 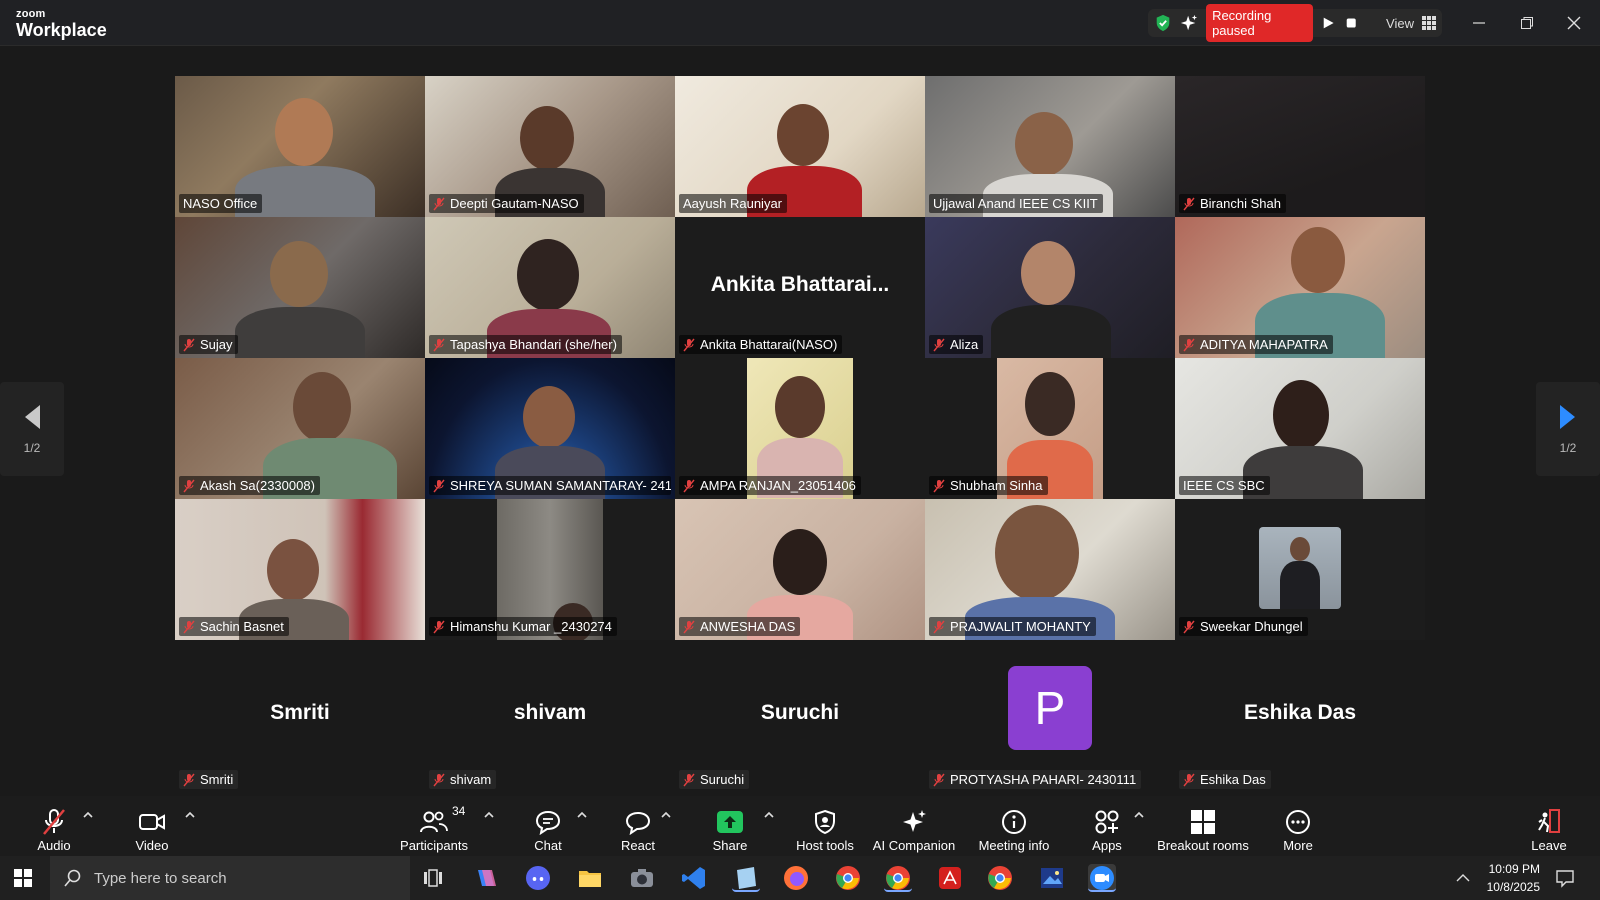 I want to click on host-tools-shield-icon, so click(x=825, y=822).